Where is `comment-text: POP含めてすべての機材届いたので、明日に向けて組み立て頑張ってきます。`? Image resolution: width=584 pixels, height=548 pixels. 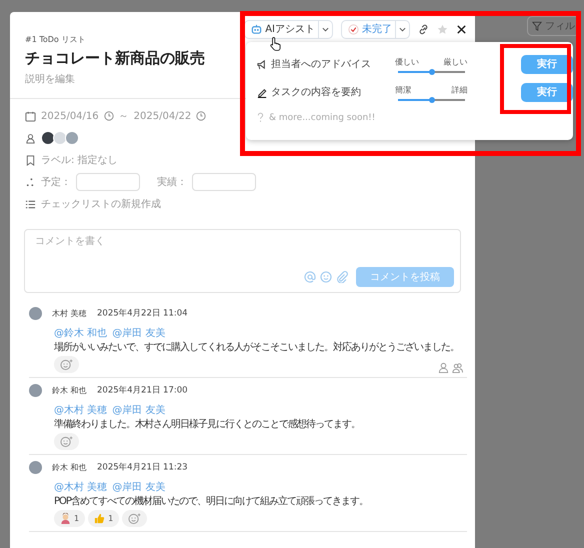 comment-text: POP含めてすべての機材届いたので、明日に向けて組み立て頑張ってきます。 is located at coordinates (211, 501).